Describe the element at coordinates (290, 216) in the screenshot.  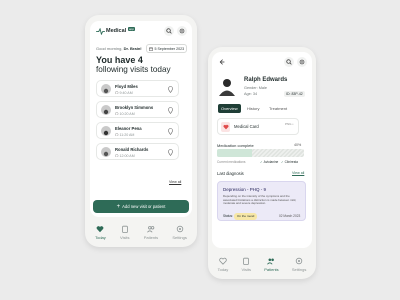
I see `diagnosis-date: 02 March 2023` at that location.